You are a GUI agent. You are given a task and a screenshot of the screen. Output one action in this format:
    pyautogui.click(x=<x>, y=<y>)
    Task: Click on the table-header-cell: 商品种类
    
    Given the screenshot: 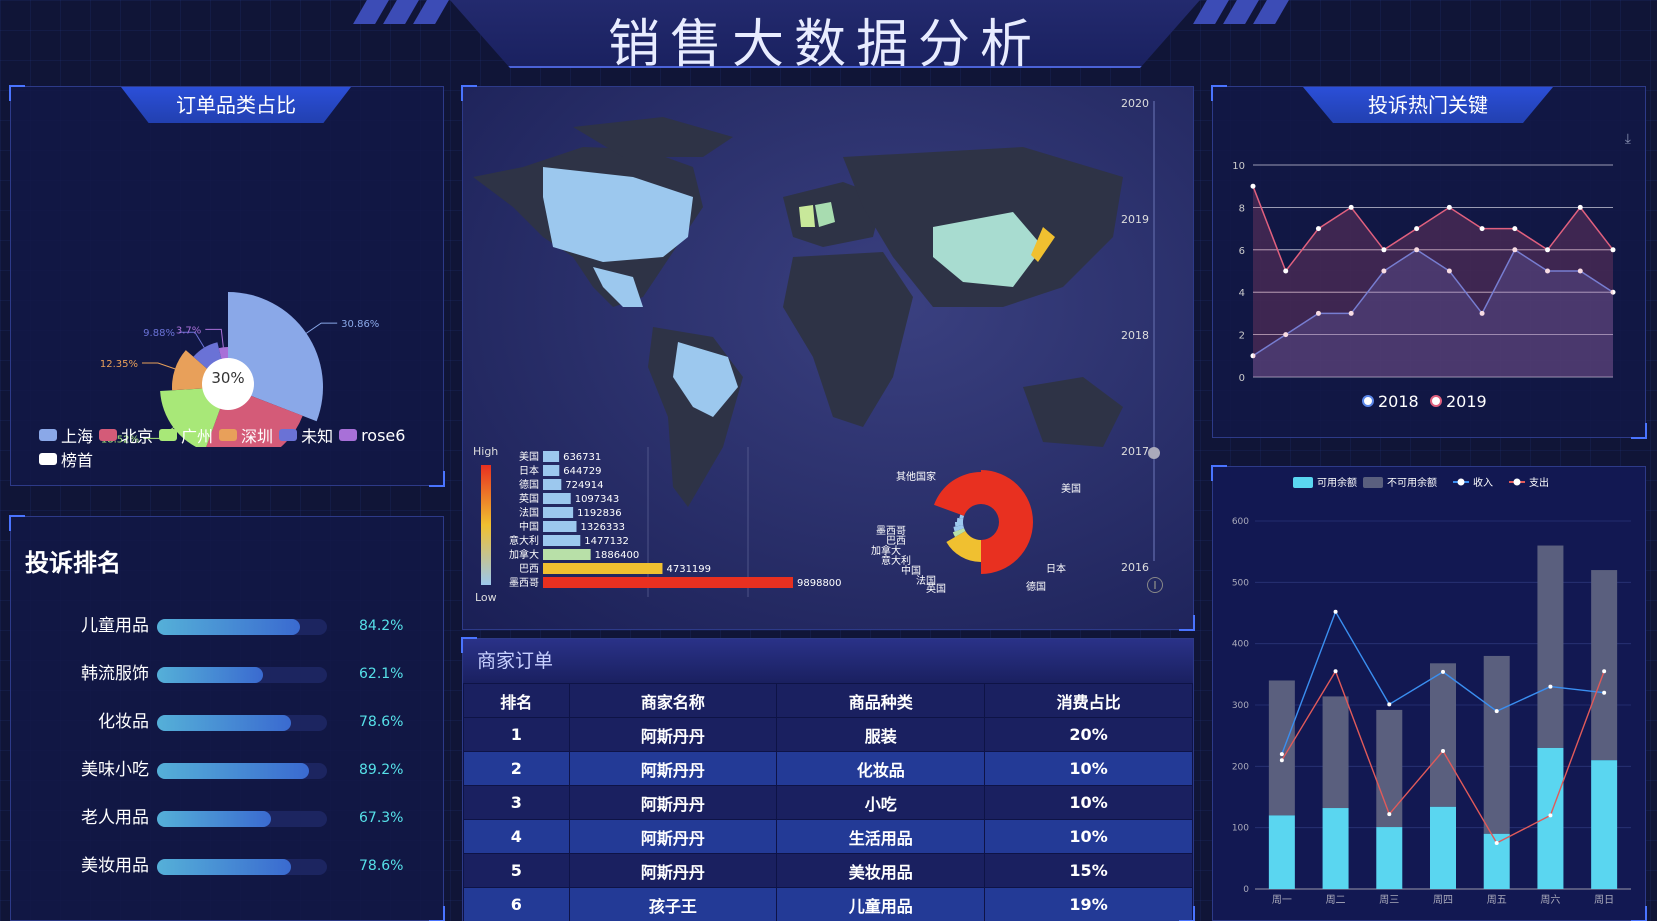 What is the action you would take?
    pyautogui.click(x=881, y=700)
    